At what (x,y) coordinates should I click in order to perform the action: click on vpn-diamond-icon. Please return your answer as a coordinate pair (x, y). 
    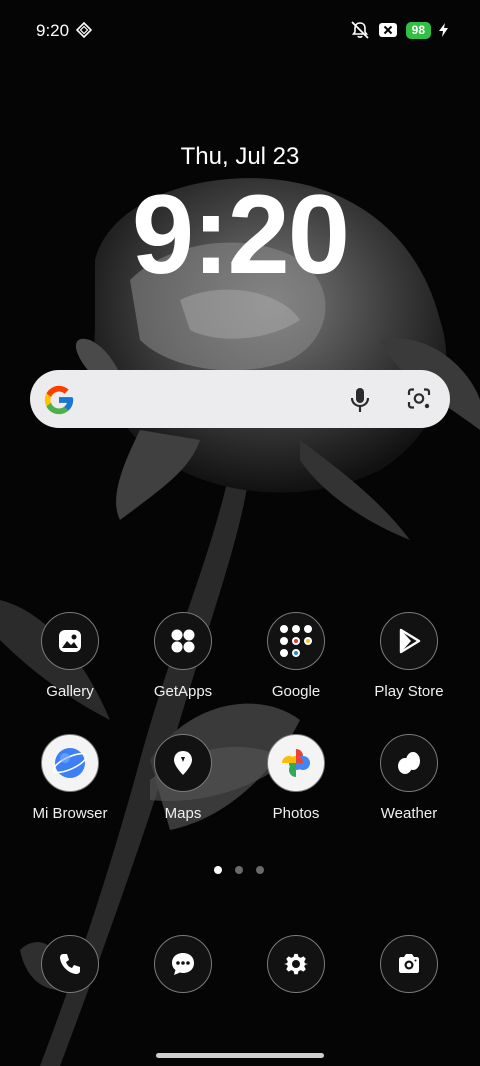
    Looking at the image, I should click on (84, 30).